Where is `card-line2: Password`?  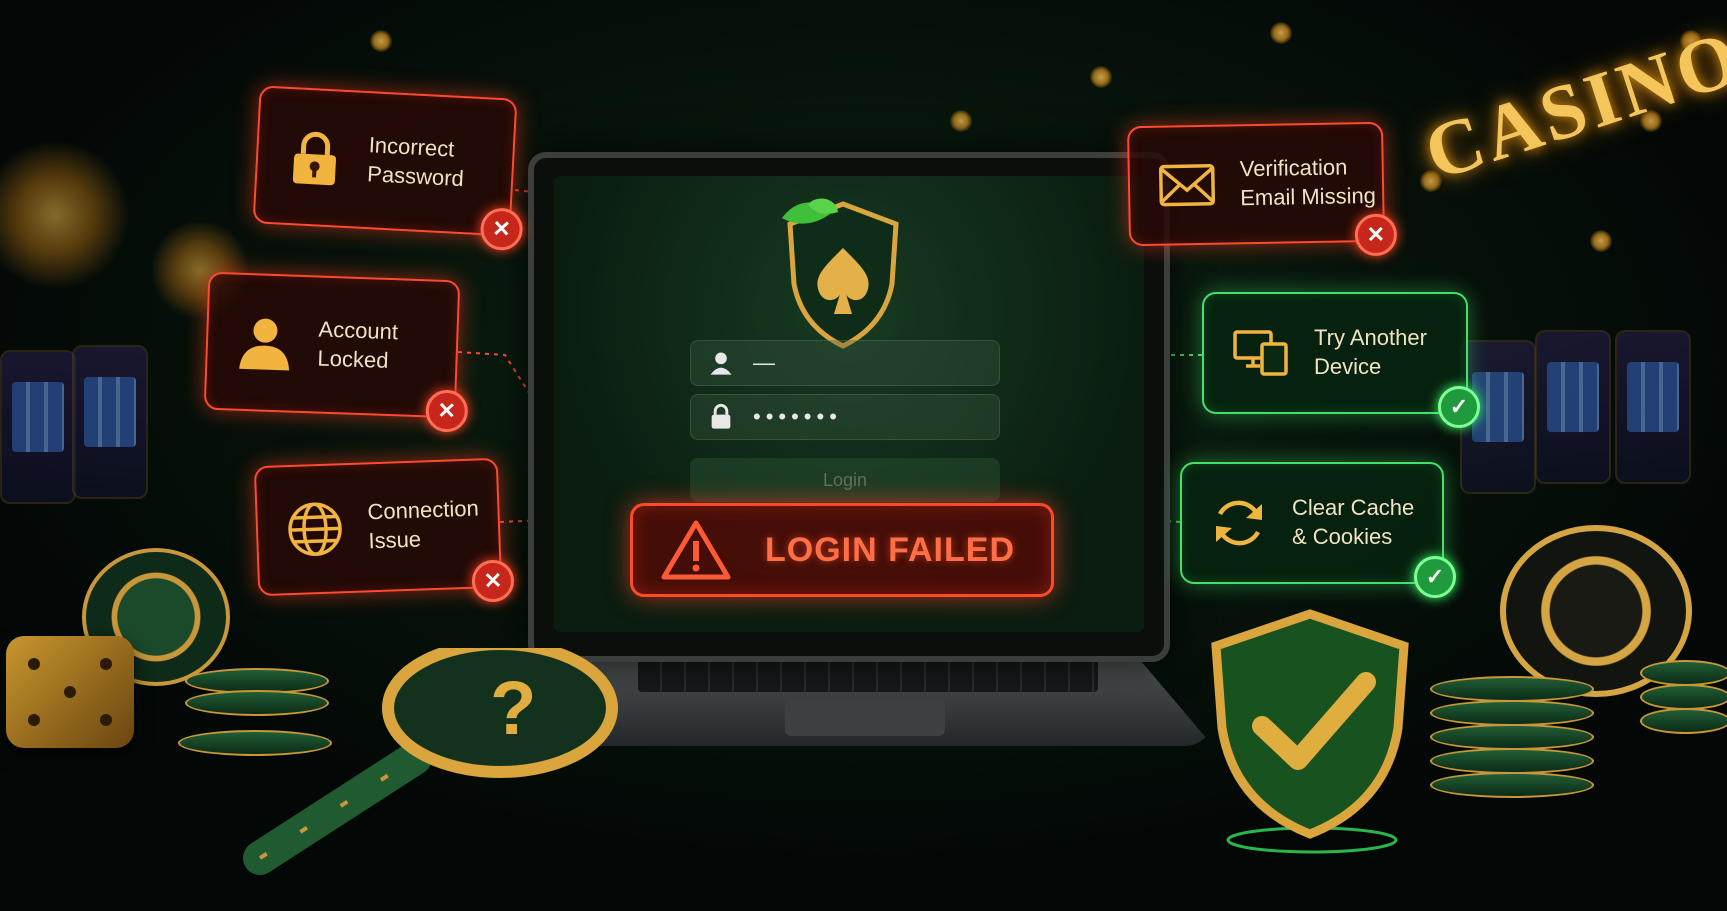
card-line2: Password is located at coordinates (415, 176).